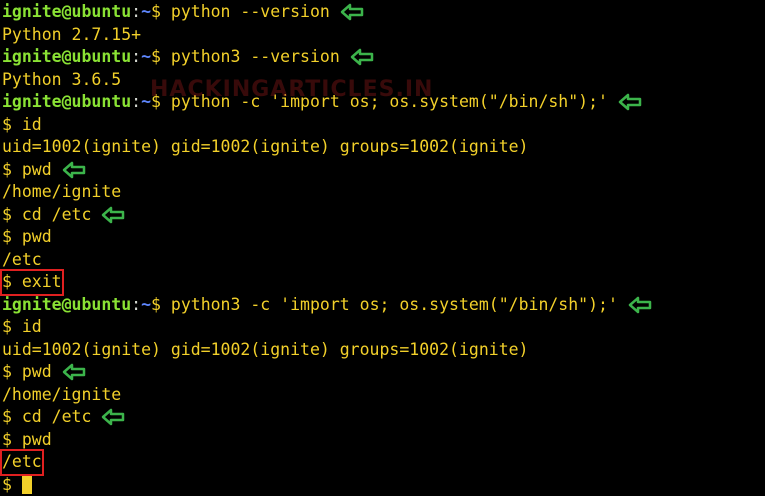  I want to click on terminal-line: $, so click(383, 485).